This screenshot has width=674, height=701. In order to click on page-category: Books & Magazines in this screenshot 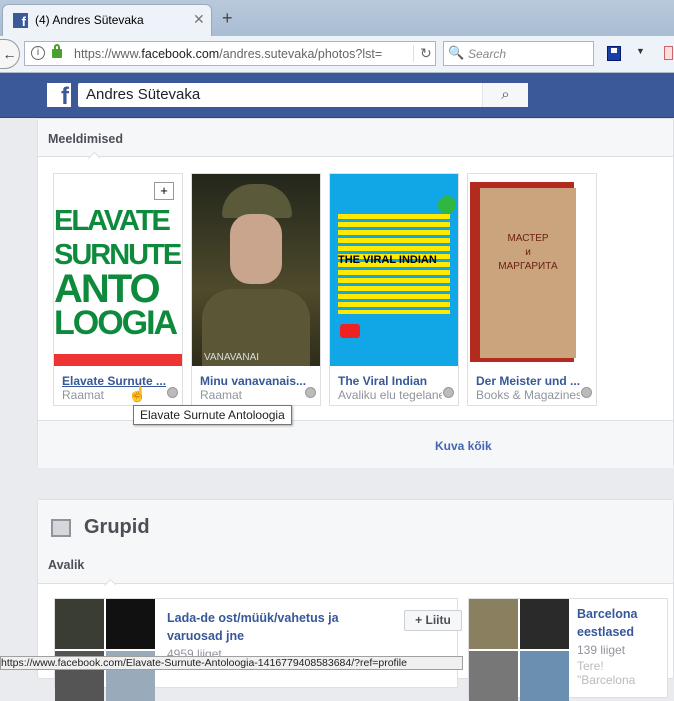, I will do `click(528, 395)`.